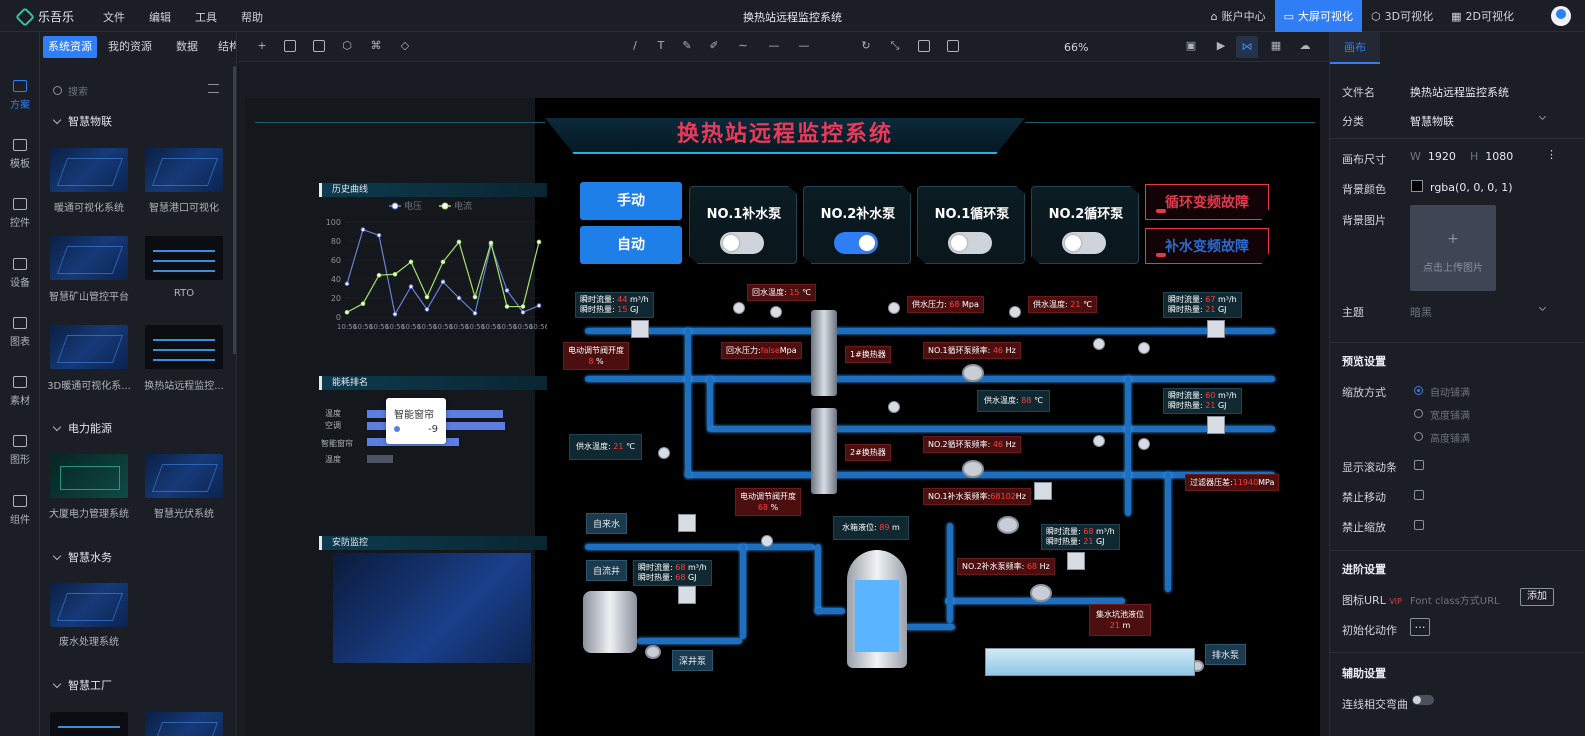 Image resolution: width=1585 pixels, height=736 pixels. What do you see at coordinates (1471, 187) in the screenshot?
I see `bg-color-value: rgba(0, 0, 0, 1)` at bounding box center [1471, 187].